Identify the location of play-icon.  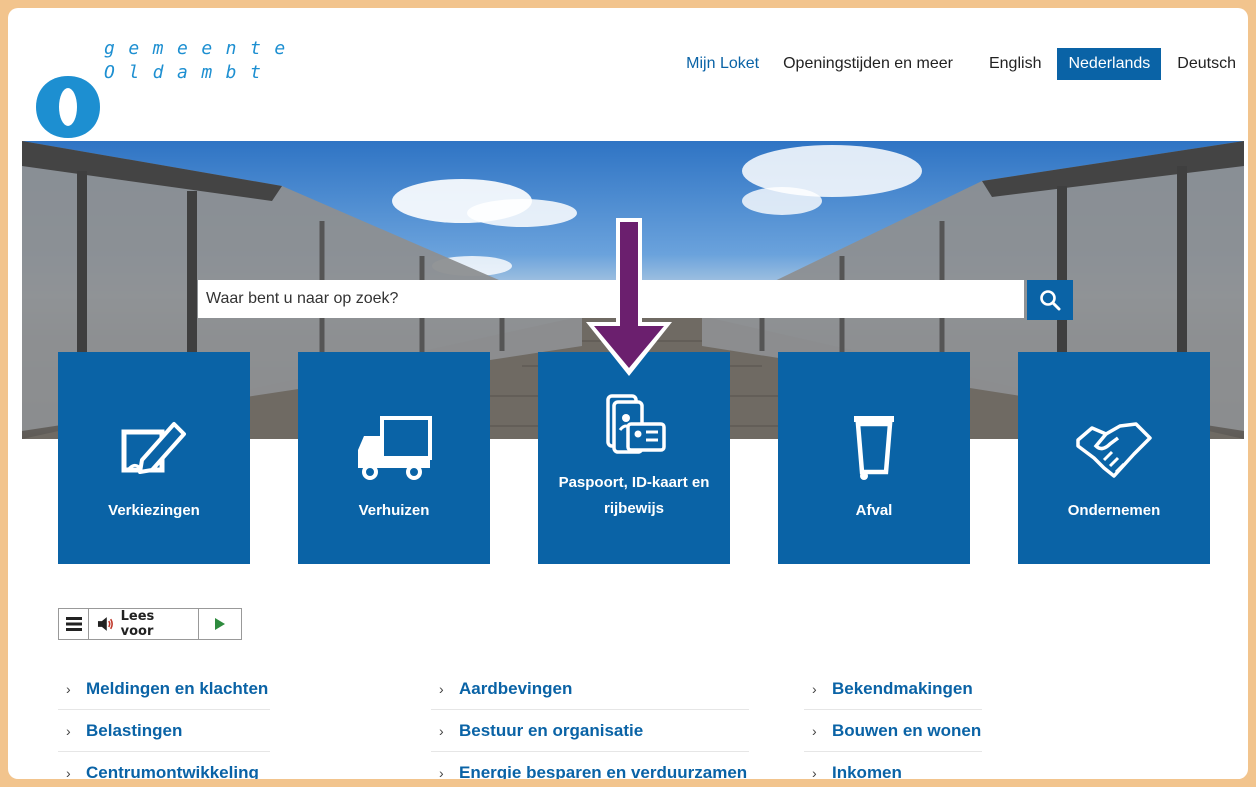
(220, 624).